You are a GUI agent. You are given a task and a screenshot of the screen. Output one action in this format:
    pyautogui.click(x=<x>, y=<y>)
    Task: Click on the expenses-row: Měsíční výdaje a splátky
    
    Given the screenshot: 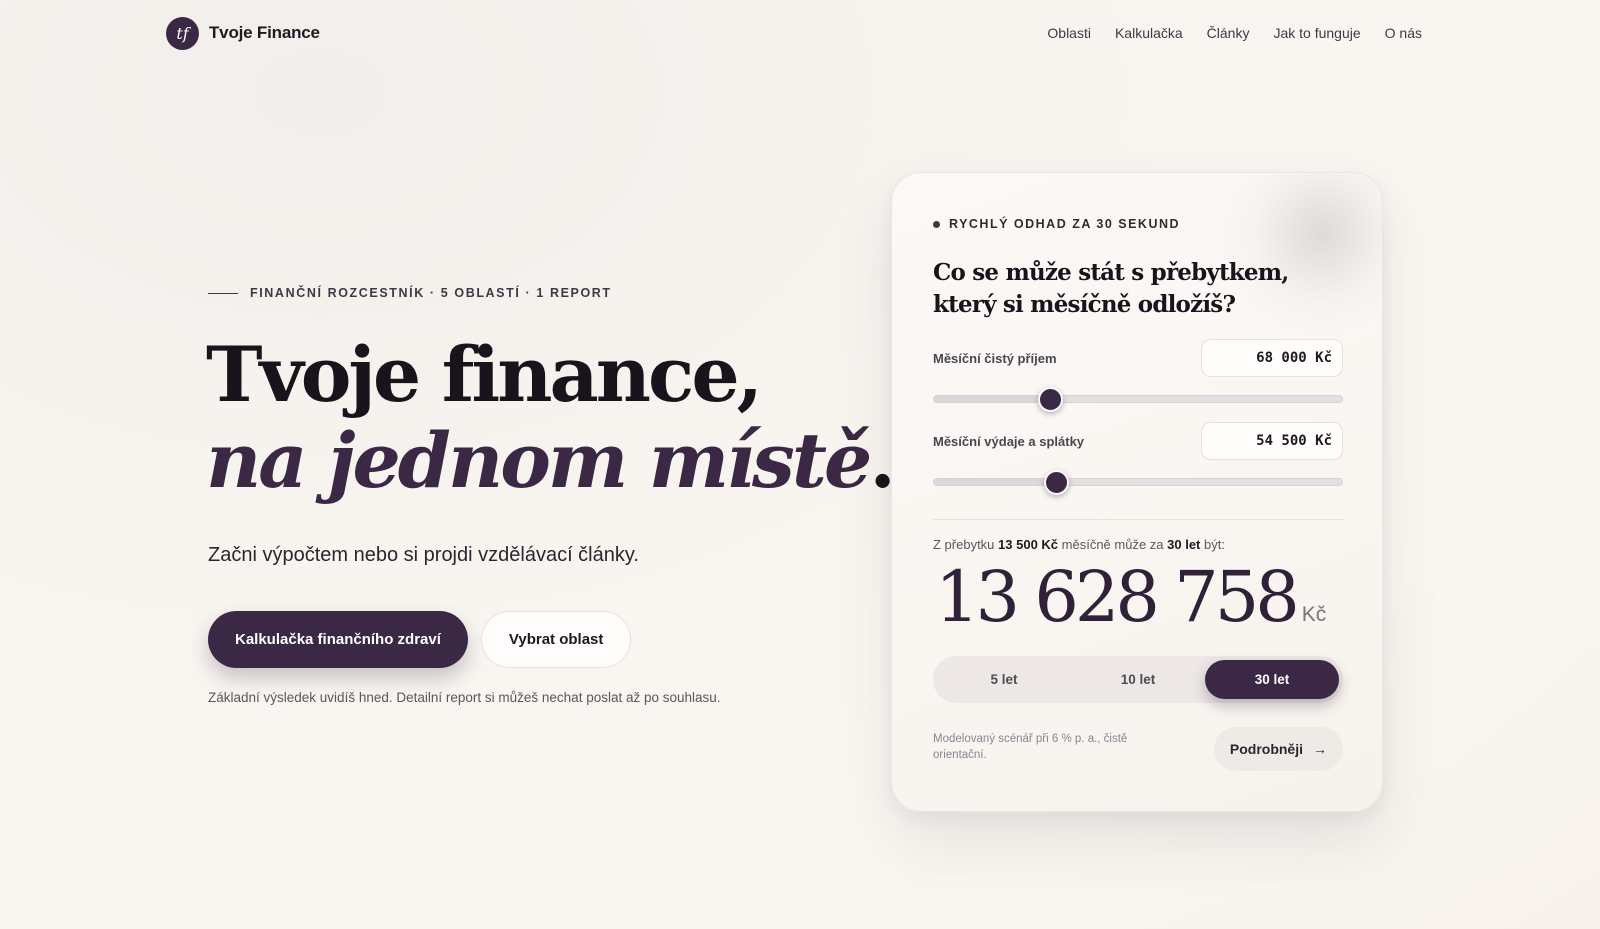 What is the action you would take?
    pyautogui.click(x=1138, y=441)
    